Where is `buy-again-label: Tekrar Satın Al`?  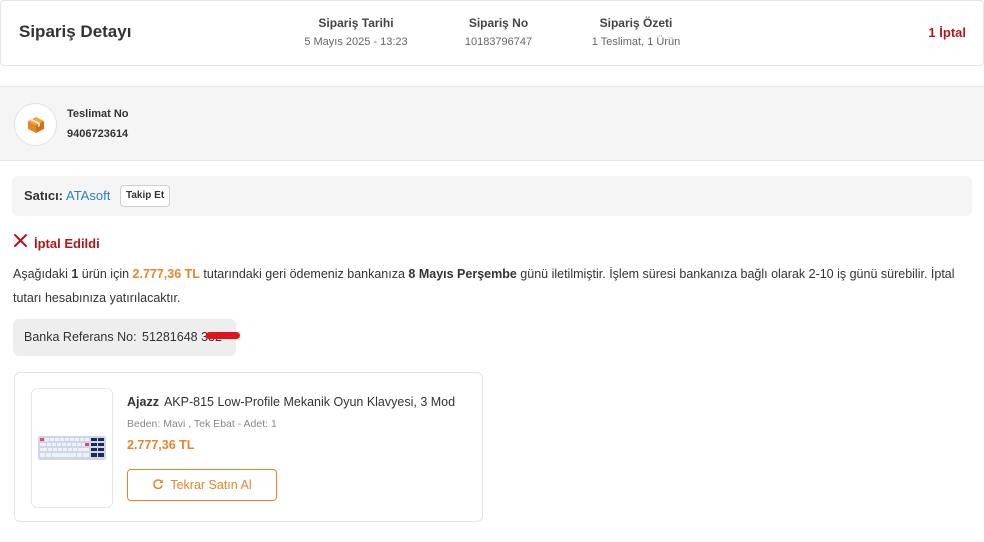
buy-again-label: Tekrar Satın Al is located at coordinates (211, 485).